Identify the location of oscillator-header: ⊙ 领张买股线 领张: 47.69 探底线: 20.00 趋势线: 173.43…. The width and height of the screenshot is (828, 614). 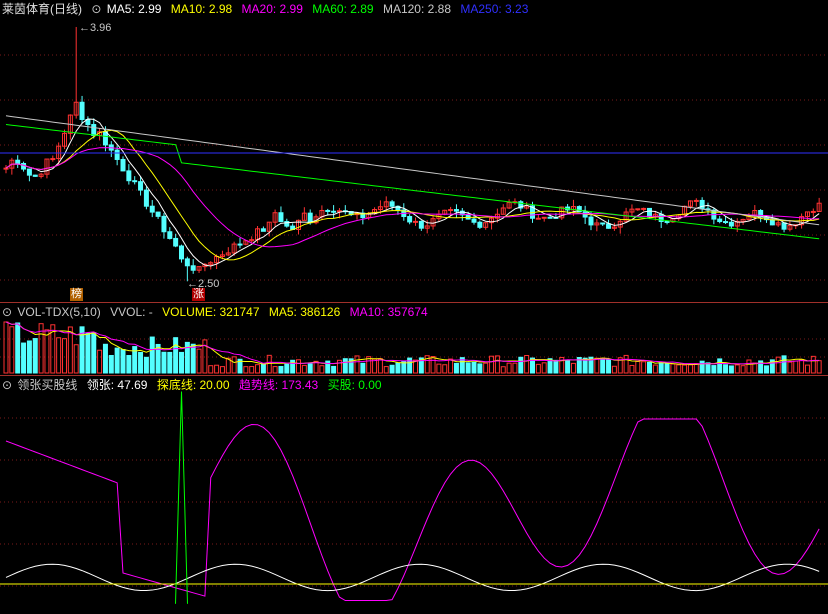
(194, 385).